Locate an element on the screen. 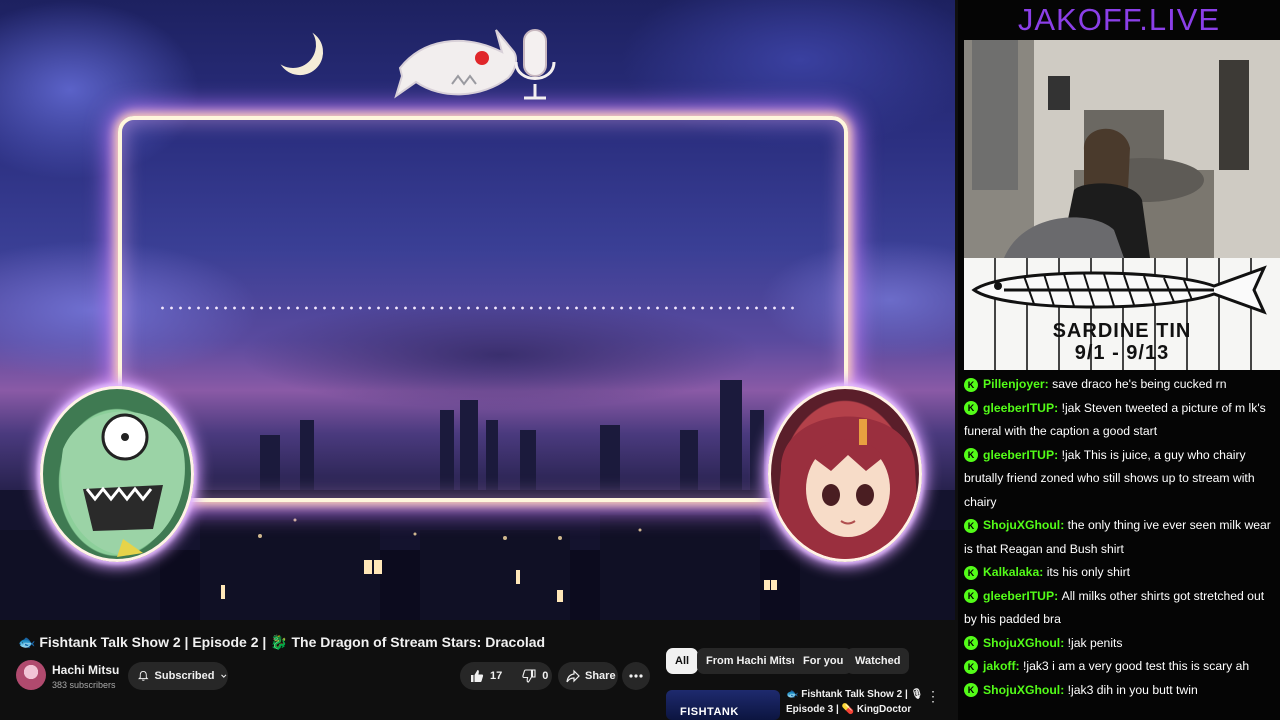 The width and height of the screenshot is (1280, 720). stream-brand-title: JAKOFF.LIVE is located at coordinates (1119, 19).